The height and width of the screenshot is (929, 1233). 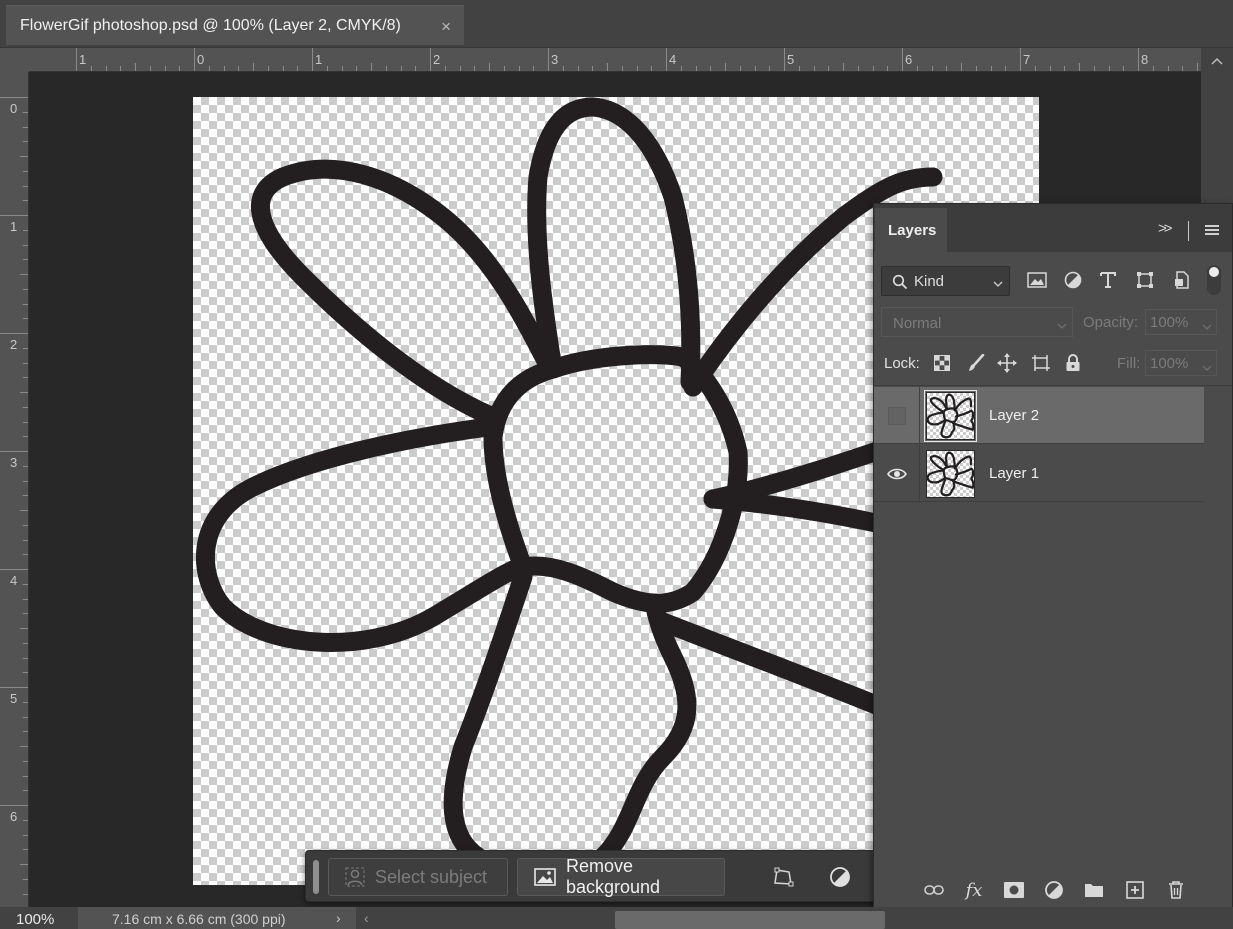 I want to click on ruler-label: 5, so click(x=791, y=59).